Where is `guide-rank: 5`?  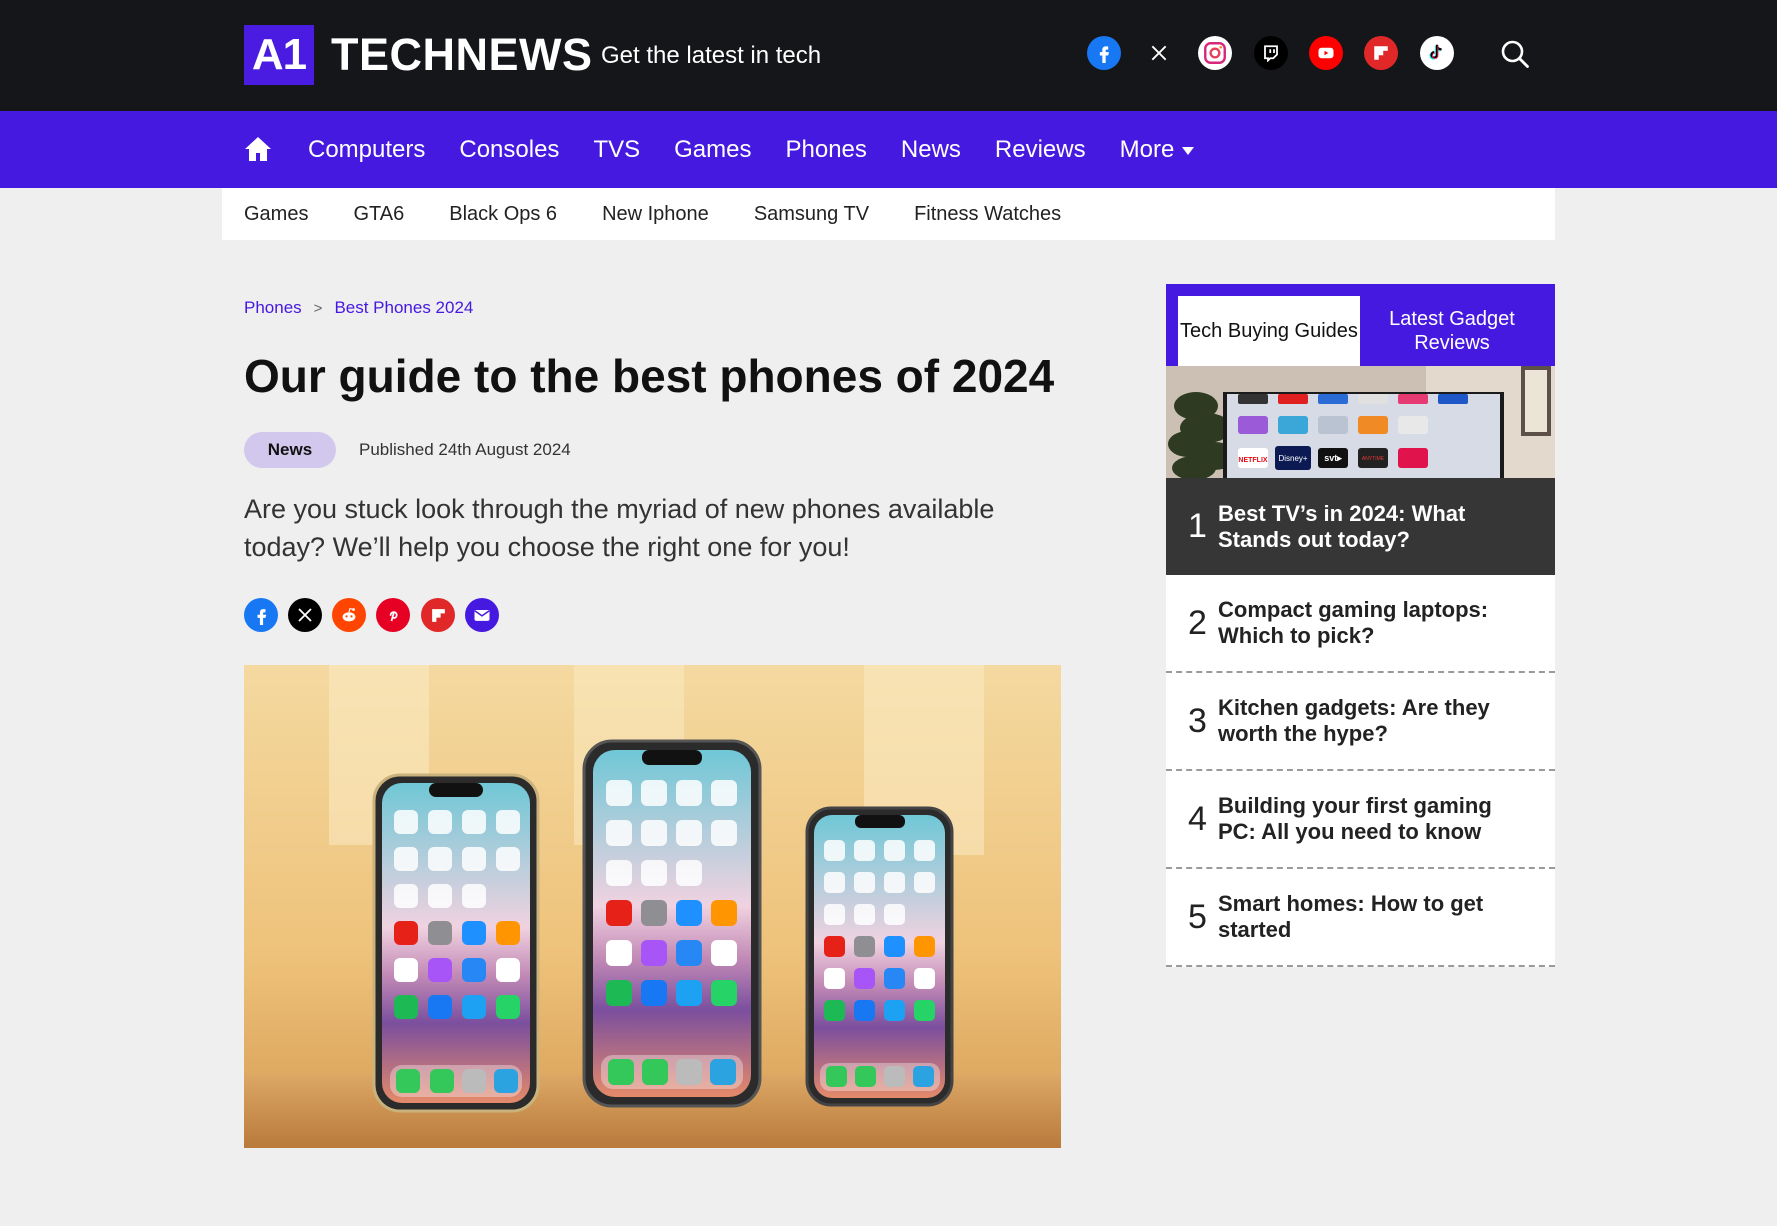
guide-rank: 5 is located at coordinates (1197, 916).